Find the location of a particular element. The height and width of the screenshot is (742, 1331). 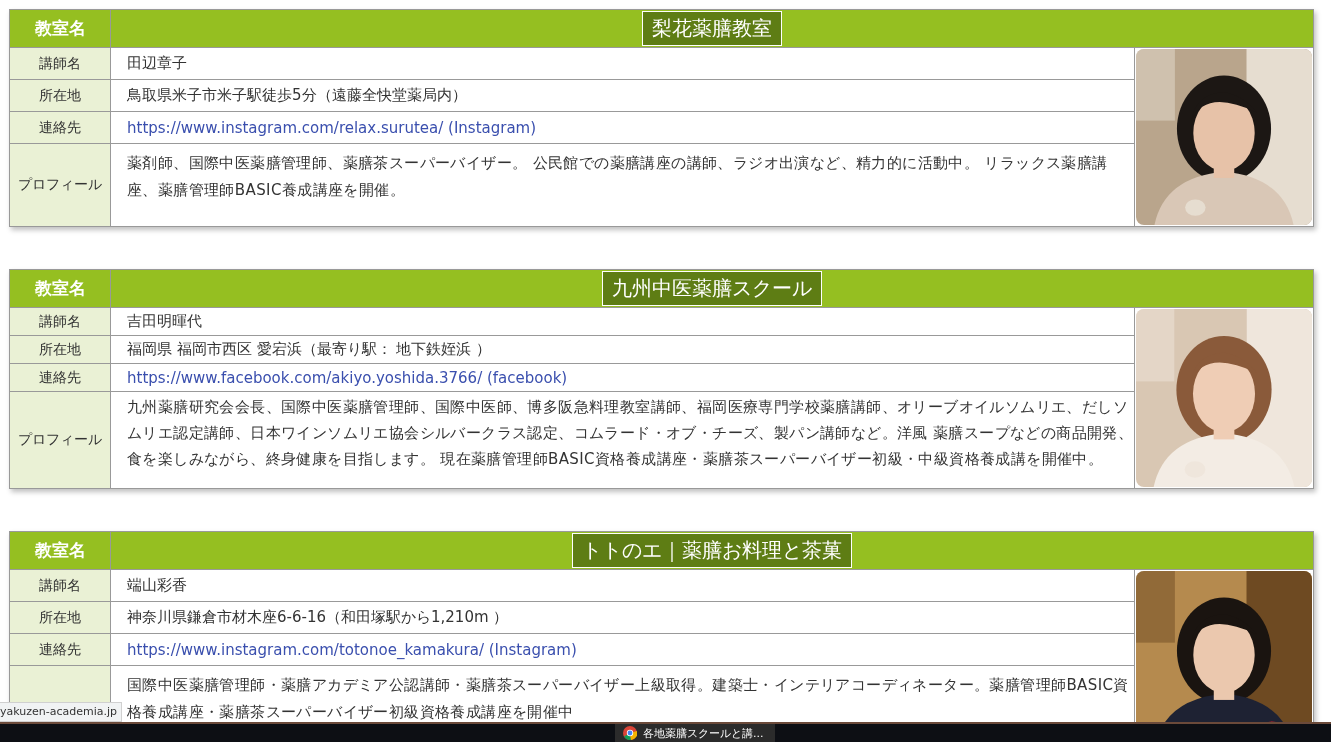

row-value: 神奈川県鎌倉市材木座6-6-16（和田塚駅から1,210m ） is located at coordinates (622, 617).